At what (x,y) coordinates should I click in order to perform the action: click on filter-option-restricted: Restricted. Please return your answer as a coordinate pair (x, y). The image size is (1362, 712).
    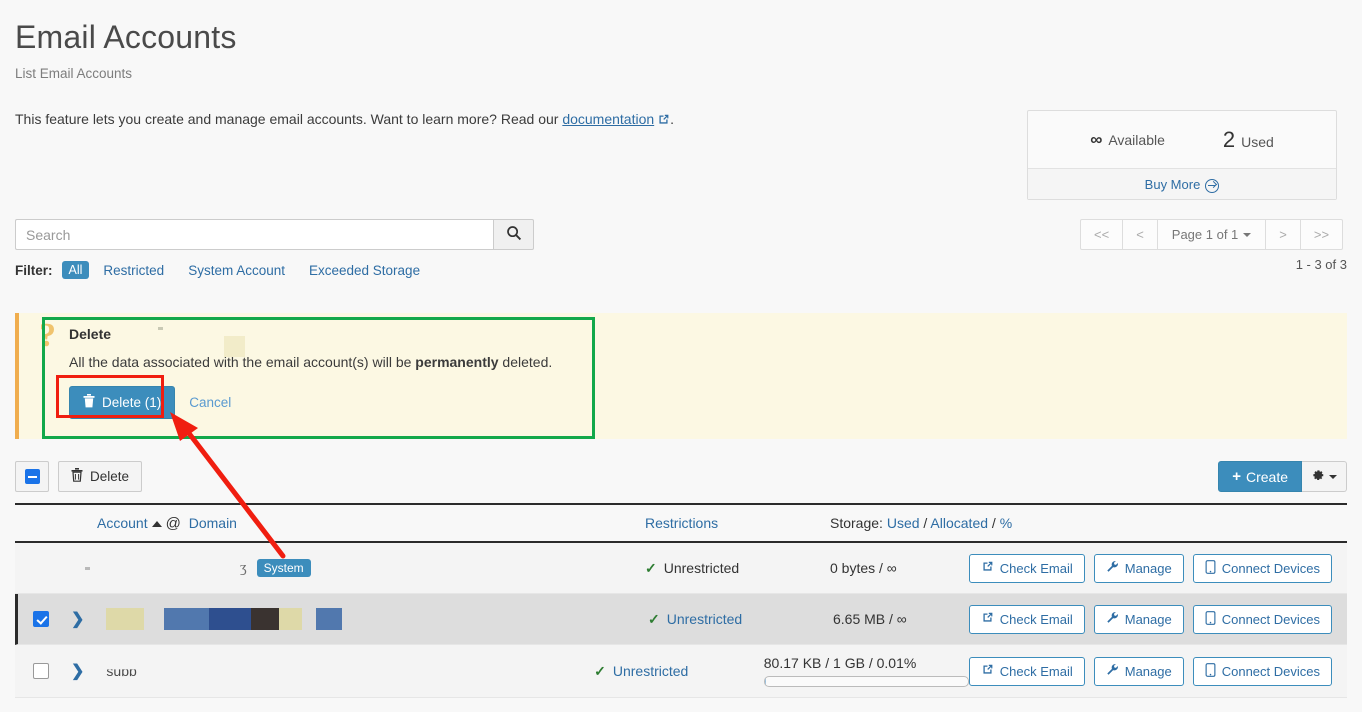
    Looking at the image, I should click on (133, 270).